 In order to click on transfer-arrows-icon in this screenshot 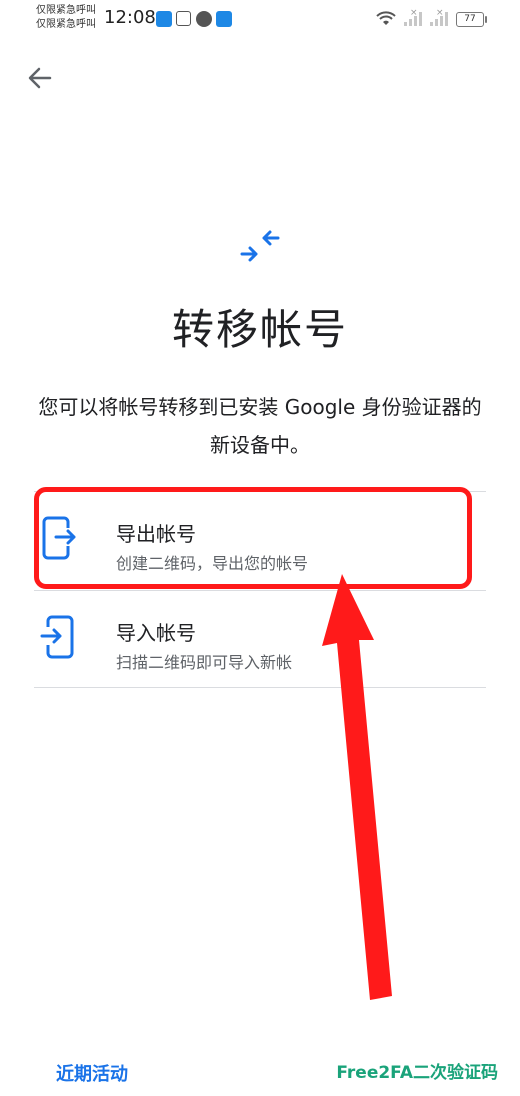, I will do `click(260, 246)`.